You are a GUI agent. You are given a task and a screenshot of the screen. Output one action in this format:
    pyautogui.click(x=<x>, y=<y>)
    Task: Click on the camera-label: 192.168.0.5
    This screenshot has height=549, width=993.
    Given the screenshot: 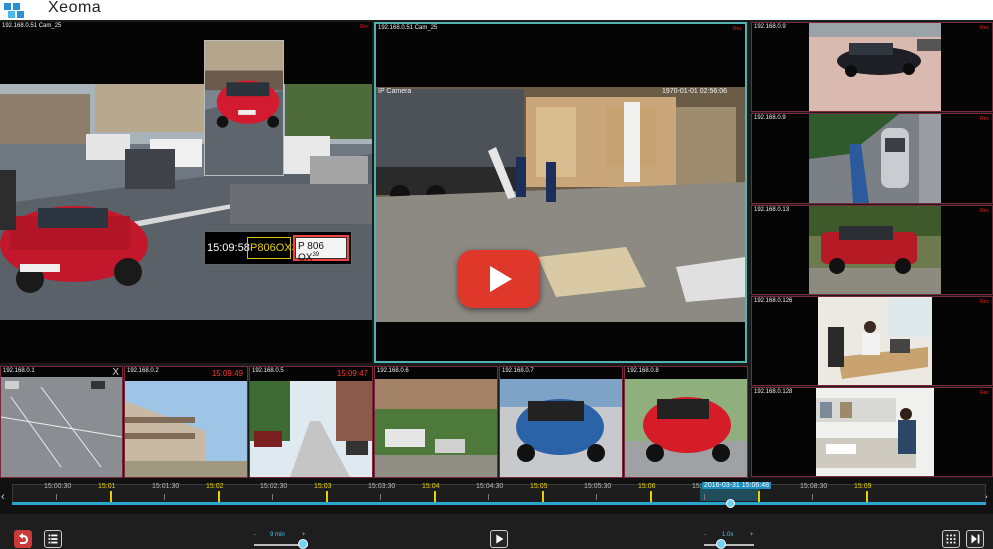 What is the action you would take?
    pyautogui.click(x=268, y=371)
    